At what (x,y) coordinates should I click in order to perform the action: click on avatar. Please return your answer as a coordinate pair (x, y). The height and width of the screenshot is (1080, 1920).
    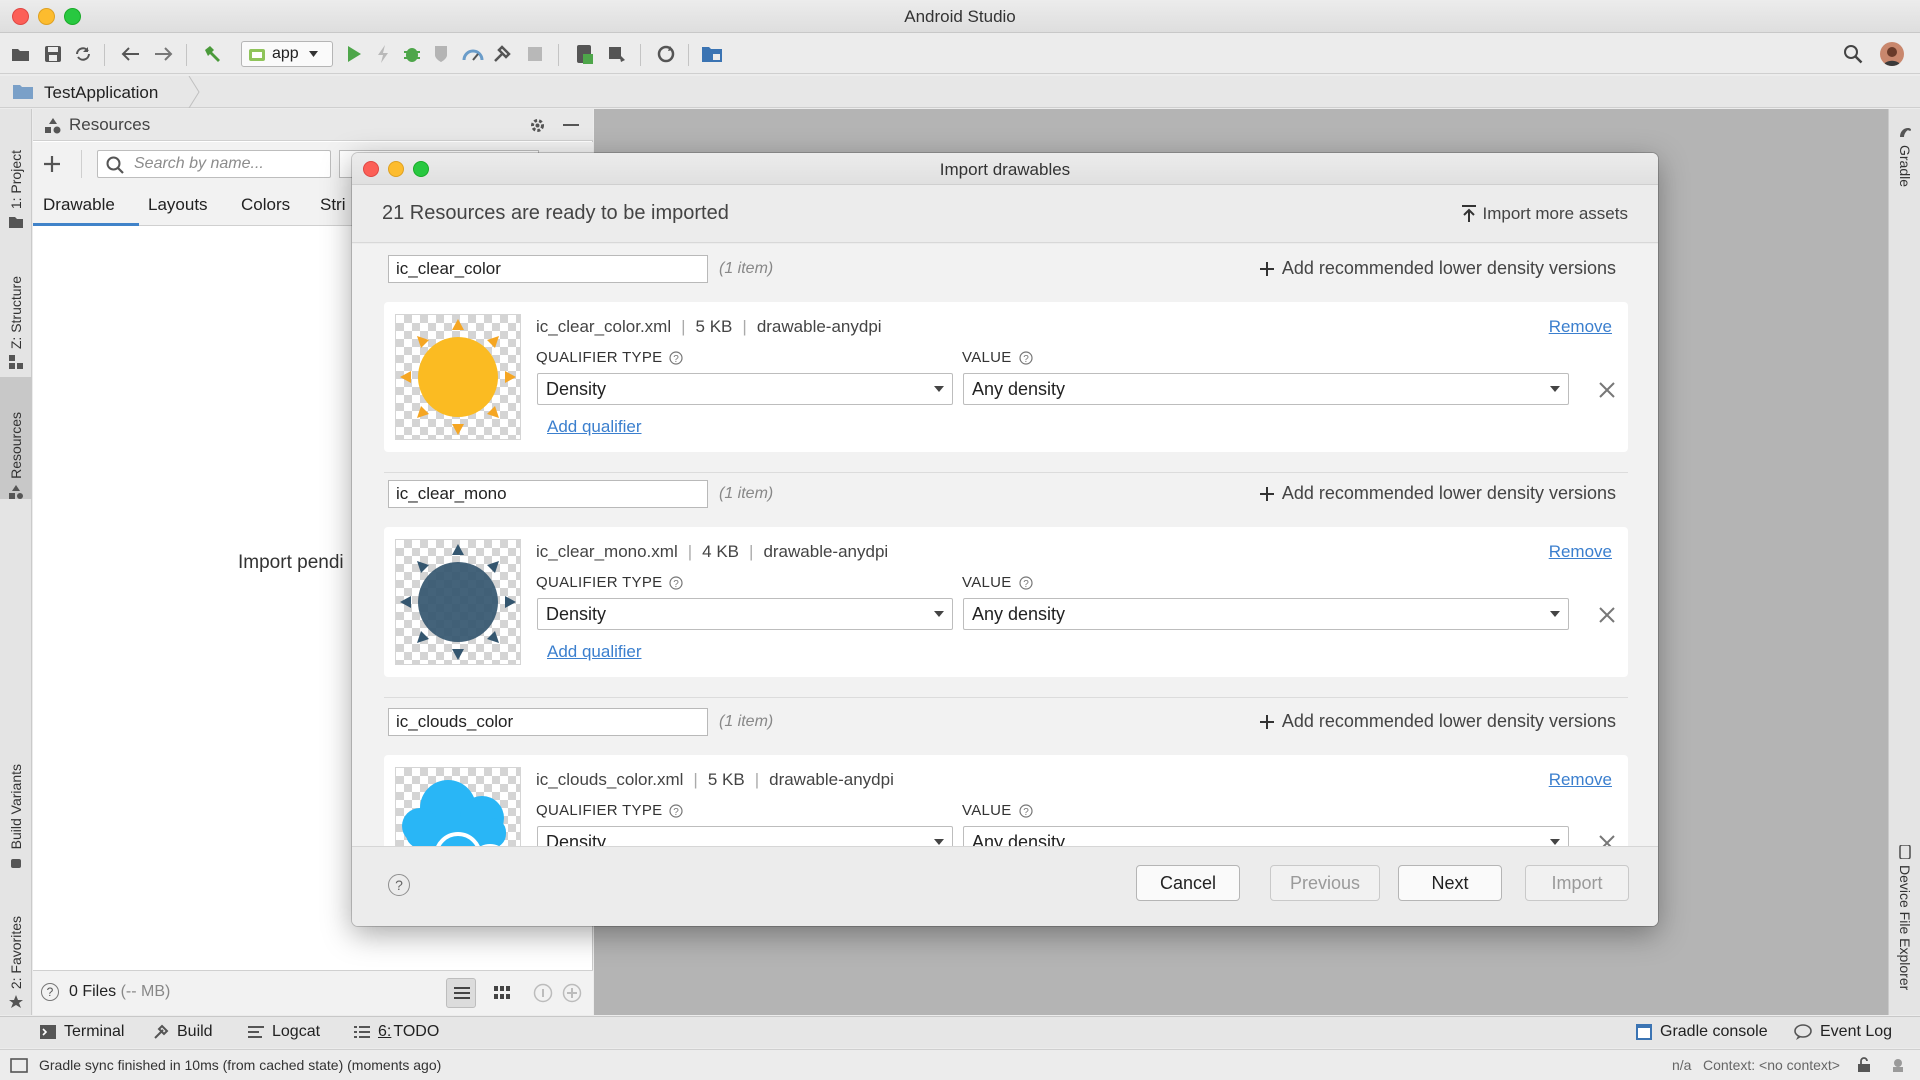
    Looking at the image, I should click on (1892, 54).